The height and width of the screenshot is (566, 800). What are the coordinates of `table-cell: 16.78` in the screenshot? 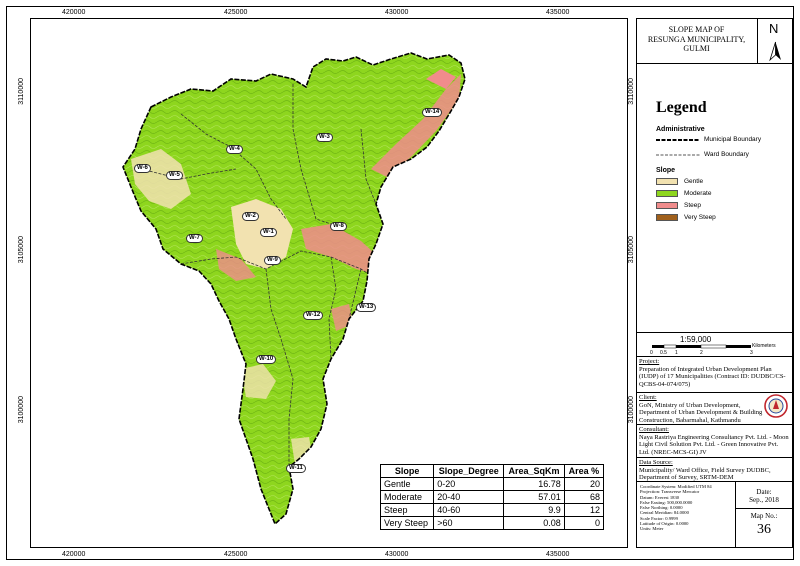 It's located at (534, 484).